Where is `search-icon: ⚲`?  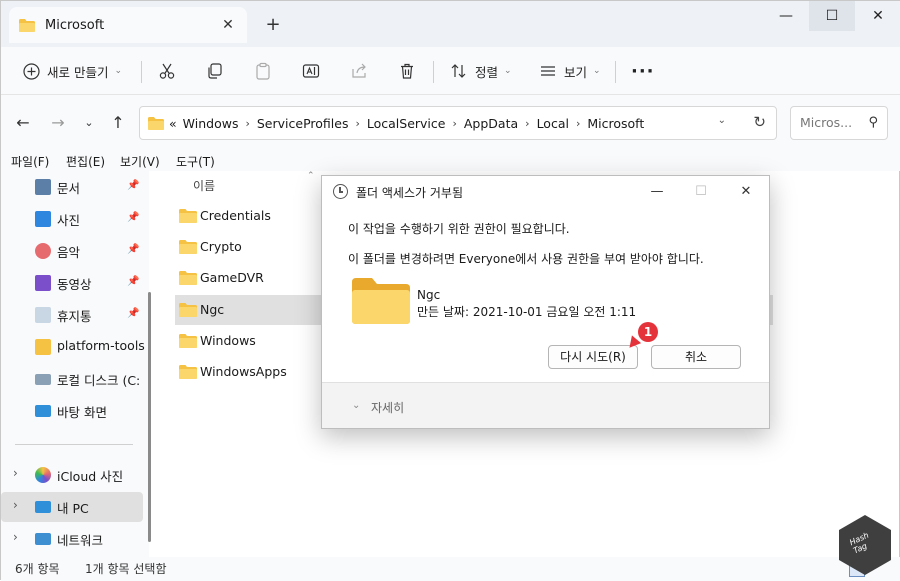 search-icon: ⚲ is located at coordinates (873, 122).